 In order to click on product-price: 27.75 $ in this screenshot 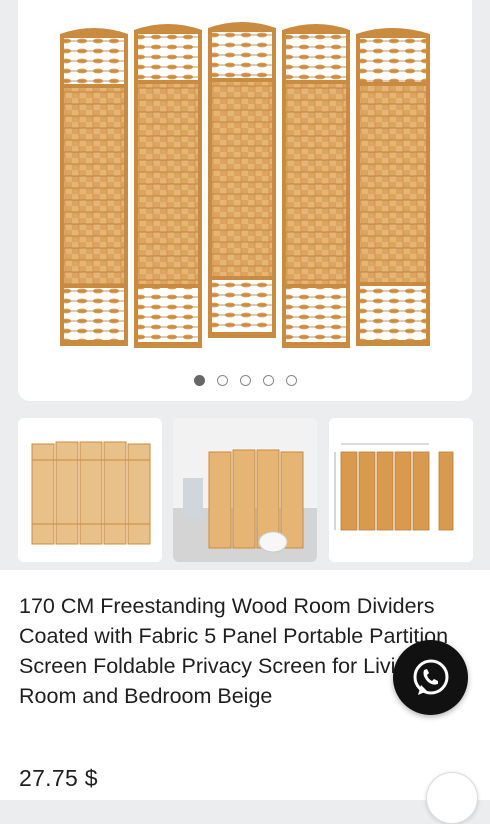, I will do `click(58, 778)`.